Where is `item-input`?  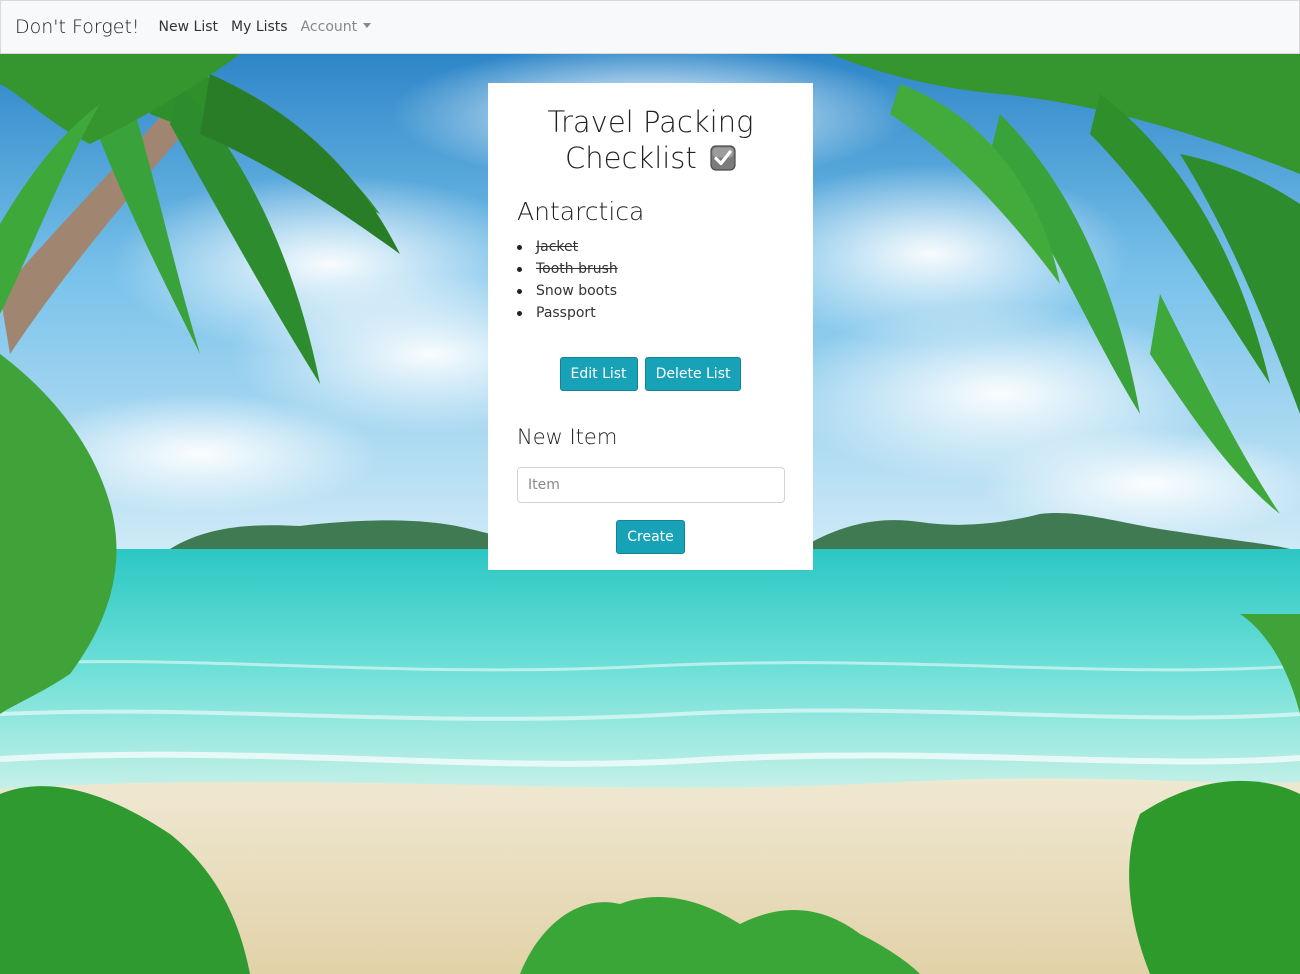
item-input is located at coordinates (651, 485).